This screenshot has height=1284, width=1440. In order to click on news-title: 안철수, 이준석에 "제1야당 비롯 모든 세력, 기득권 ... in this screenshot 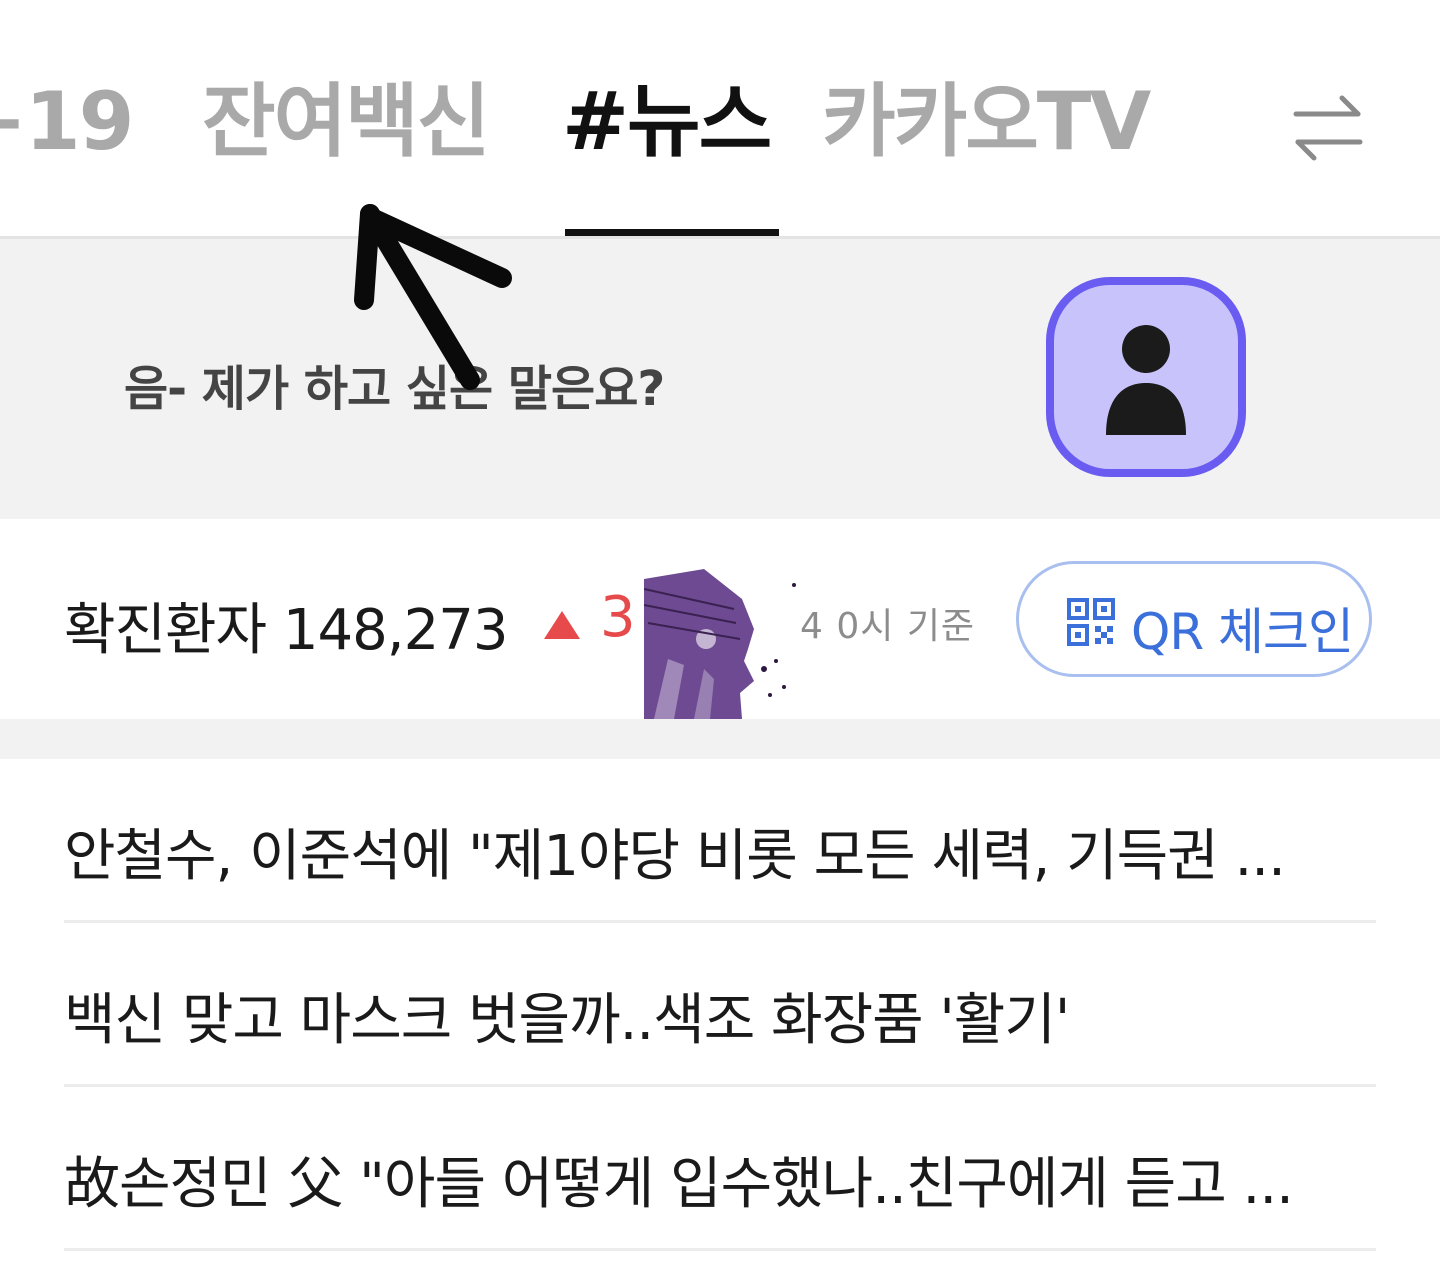, I will do `click(675, 856)`.